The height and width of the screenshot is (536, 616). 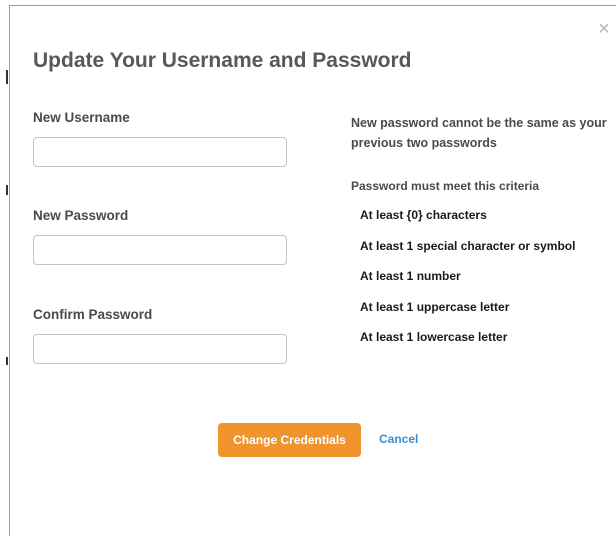 I want to click on criteria-heading: Password must meet this criteria, so click(x=445, y=186).